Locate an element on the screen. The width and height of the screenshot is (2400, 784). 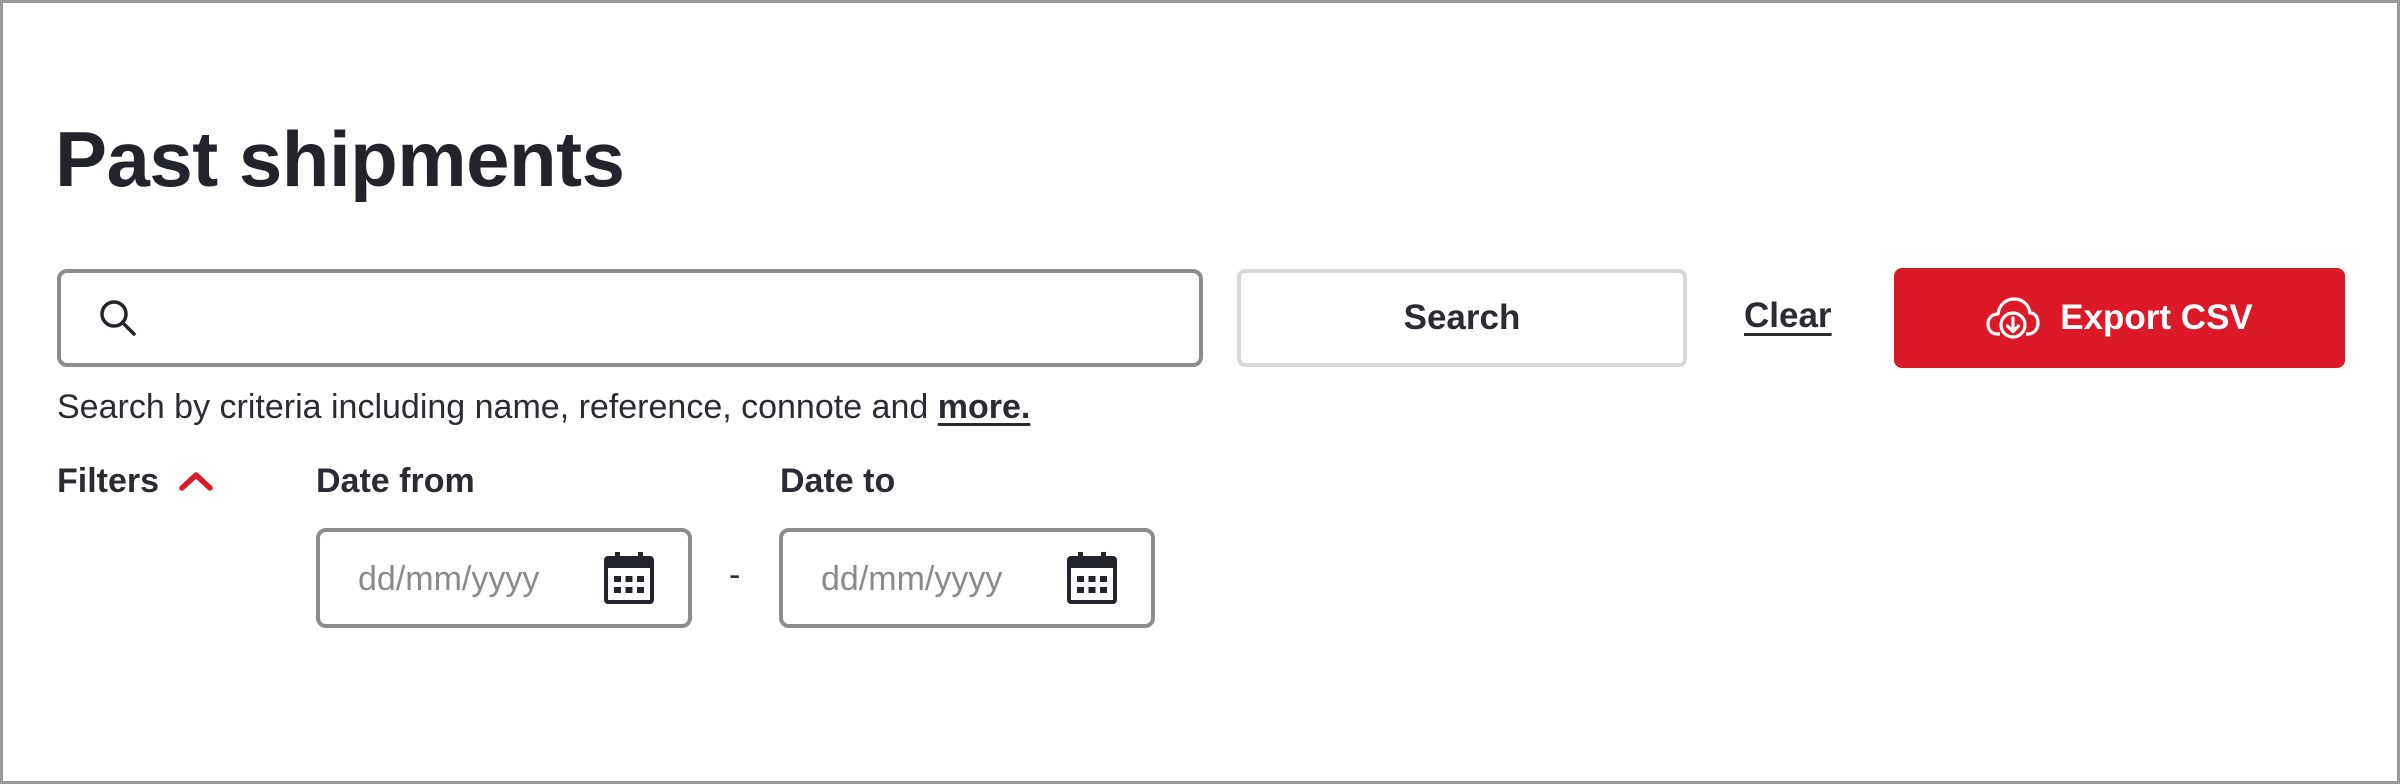
filters-label: Filters is located at coordinates (108, 481).